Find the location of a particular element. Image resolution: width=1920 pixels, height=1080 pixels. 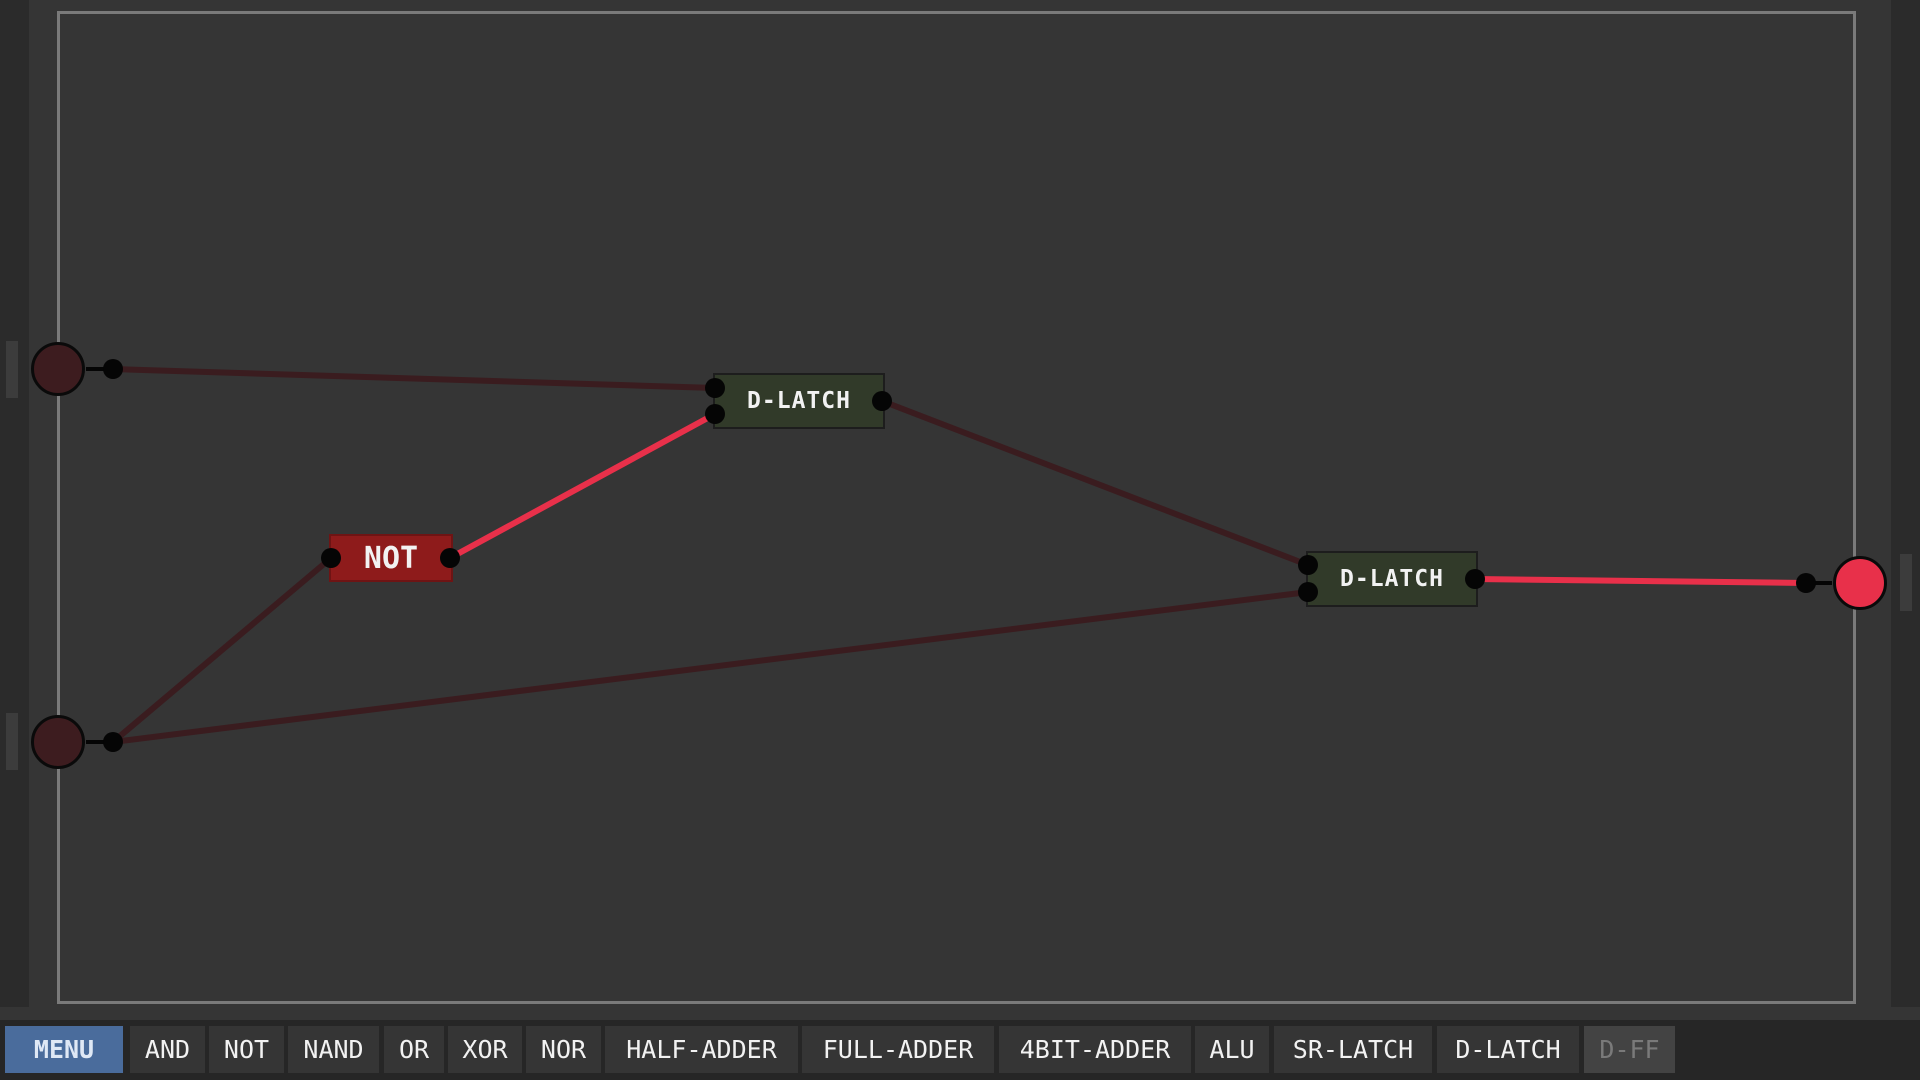

toolbar-item-half-adder: HALF-ADDER is located at coordinates (701, 1049).